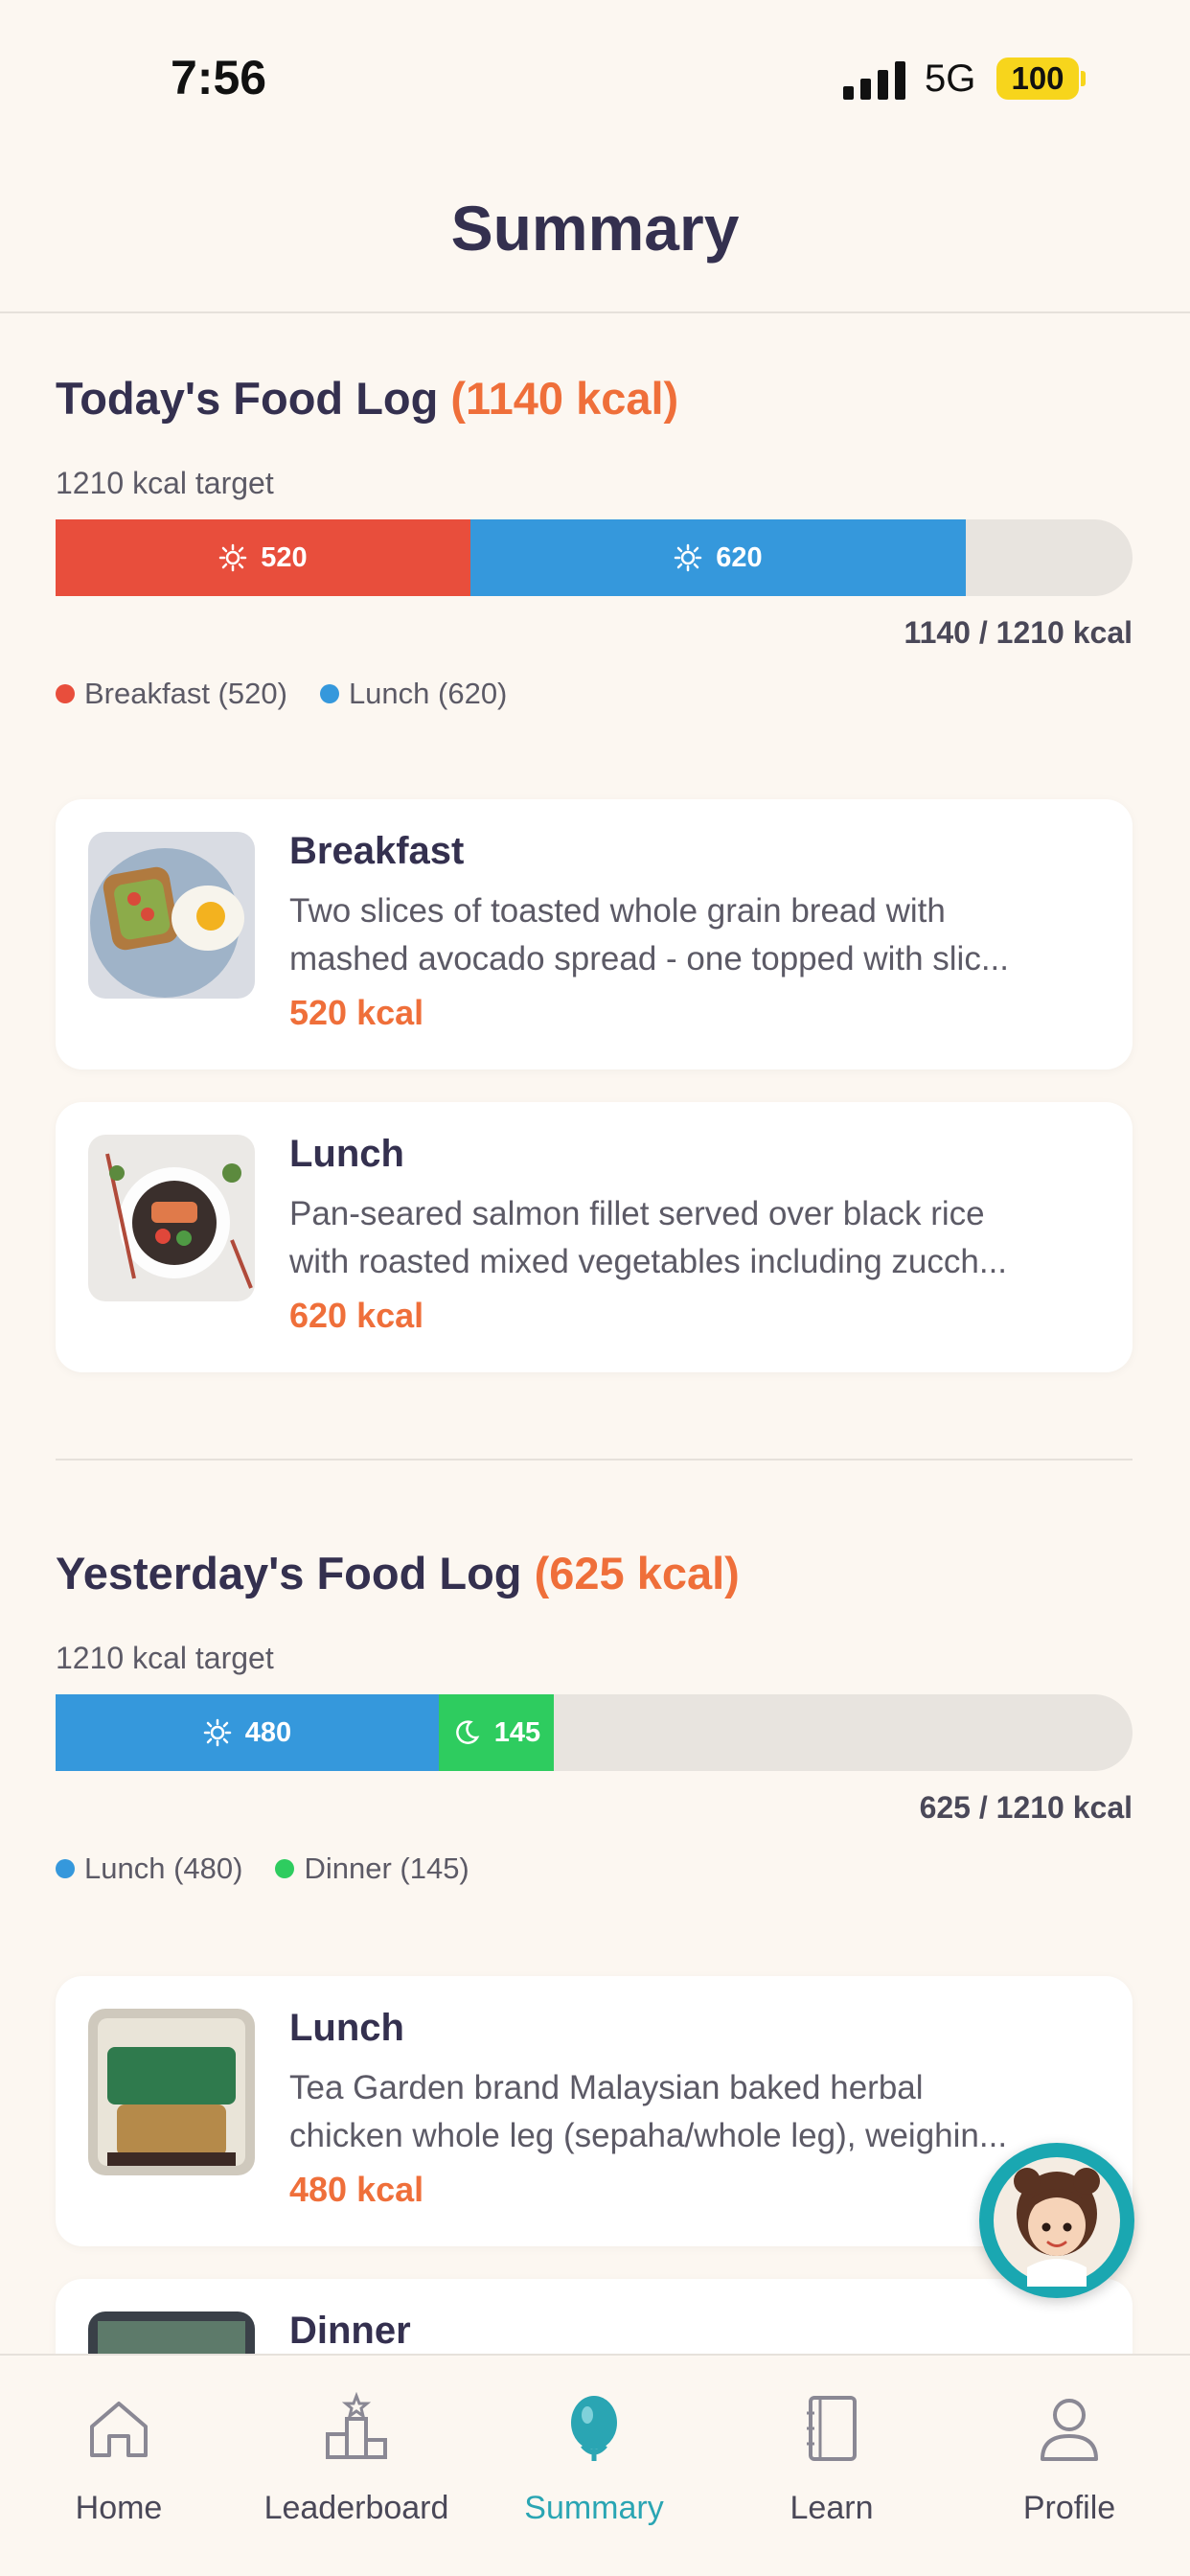 The width and height of the screenshot is (1190, 2576). I want to click on meal-photo-lunch, so click(171, 1218).